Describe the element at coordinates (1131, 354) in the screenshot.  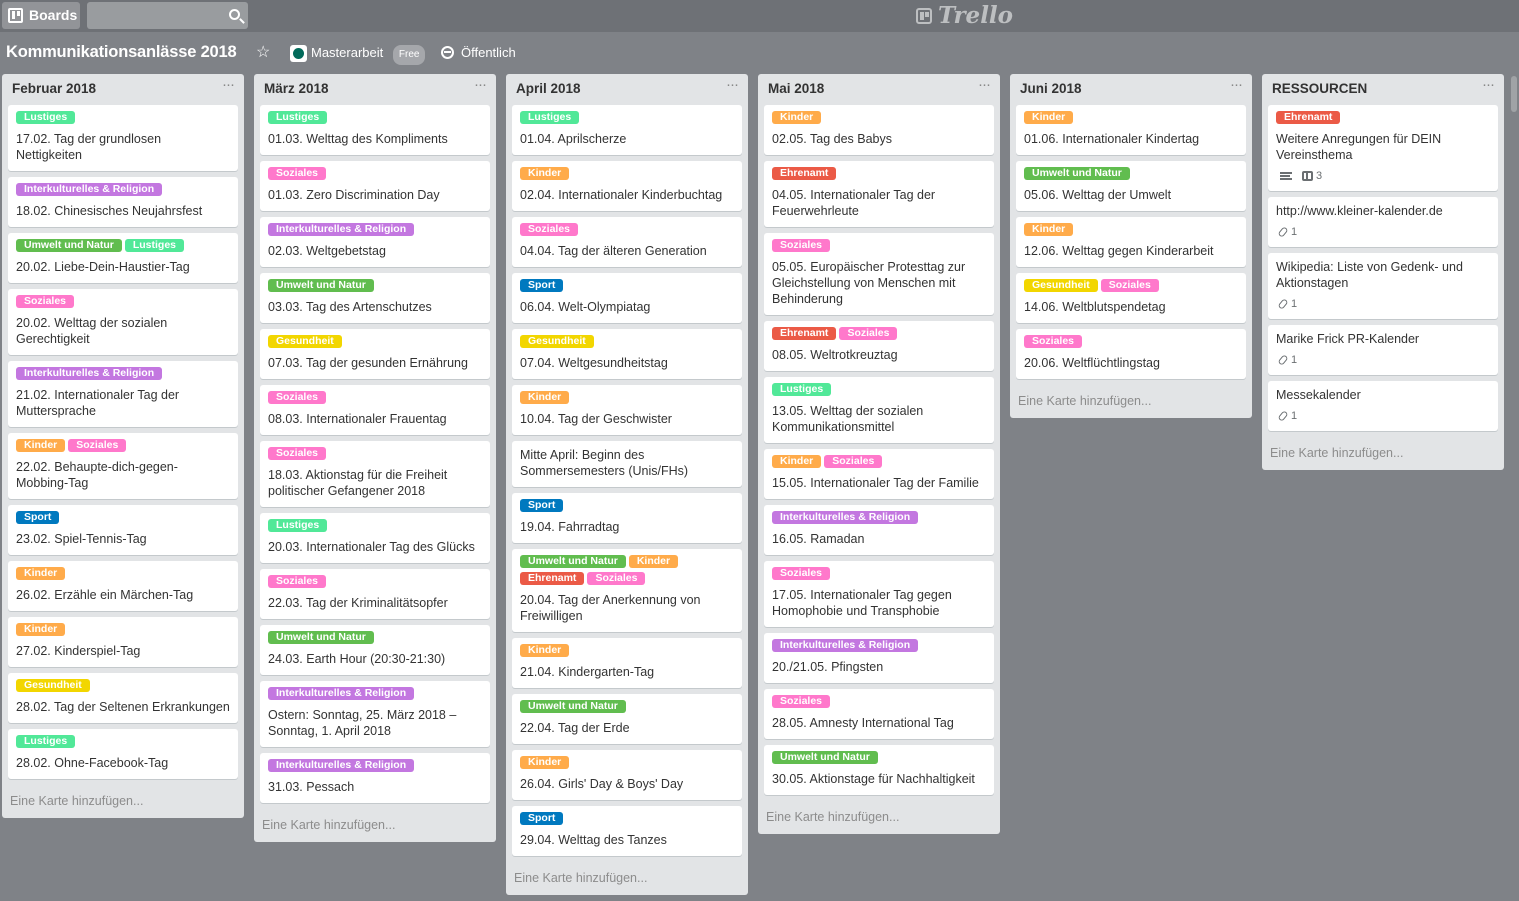
I see `card: Soziales 20.06. Weltflüchtlingstag` at that location.